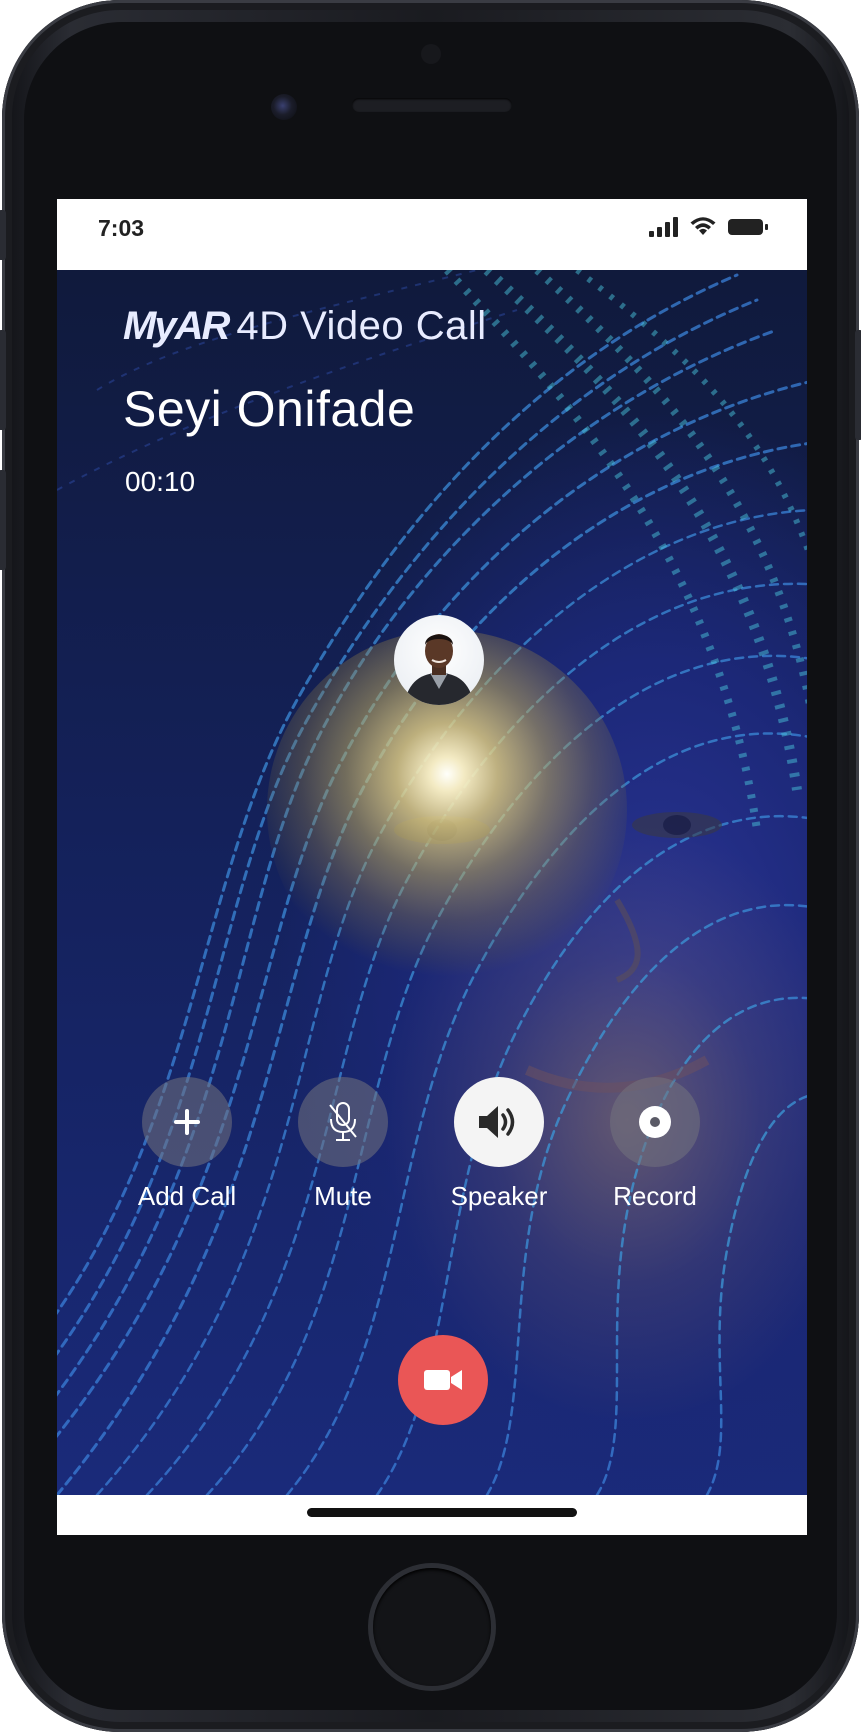 The height and width of the screenshot is (1732, 861). I want to click on volume-up-button, so click(3, 380).